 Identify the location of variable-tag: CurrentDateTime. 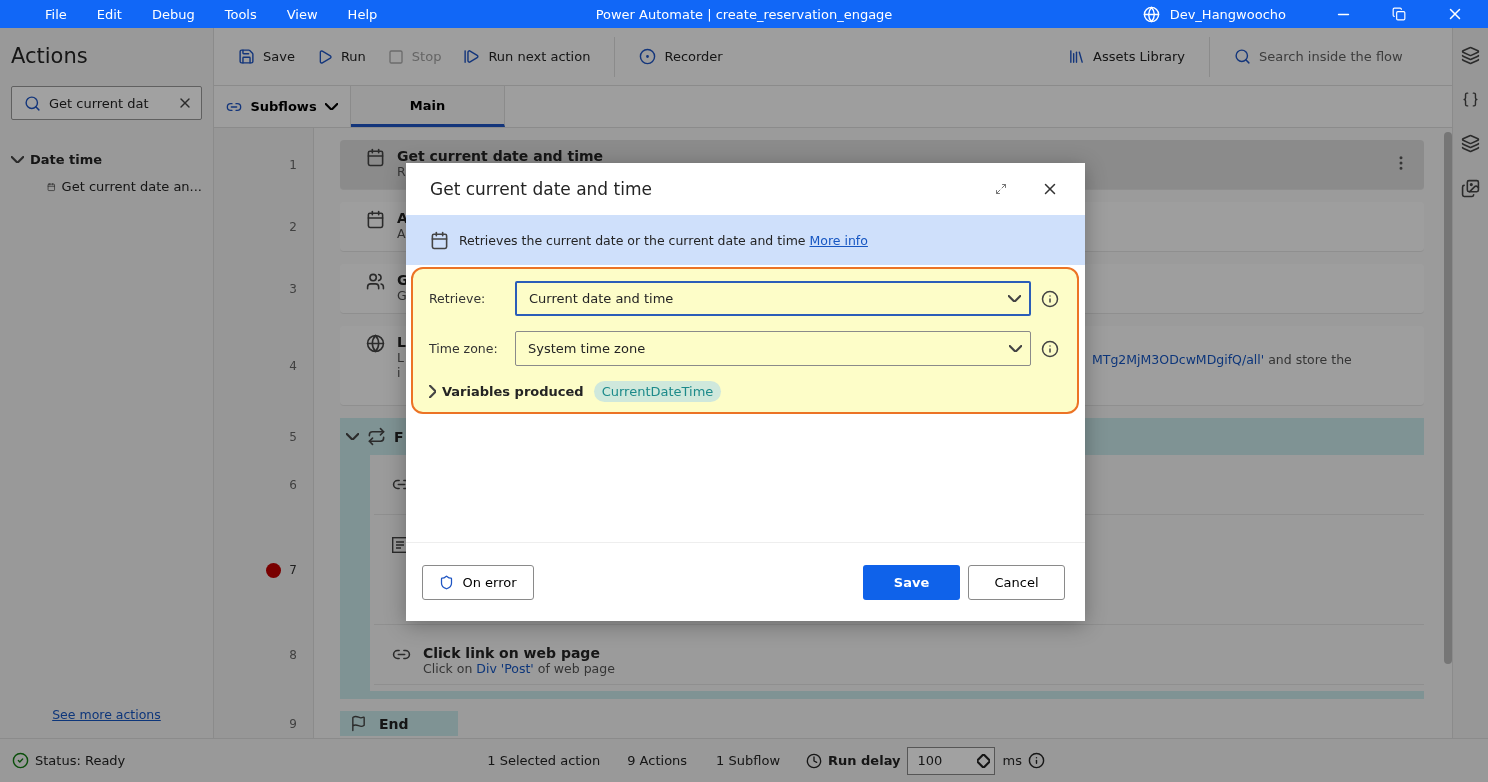
(657, 391).